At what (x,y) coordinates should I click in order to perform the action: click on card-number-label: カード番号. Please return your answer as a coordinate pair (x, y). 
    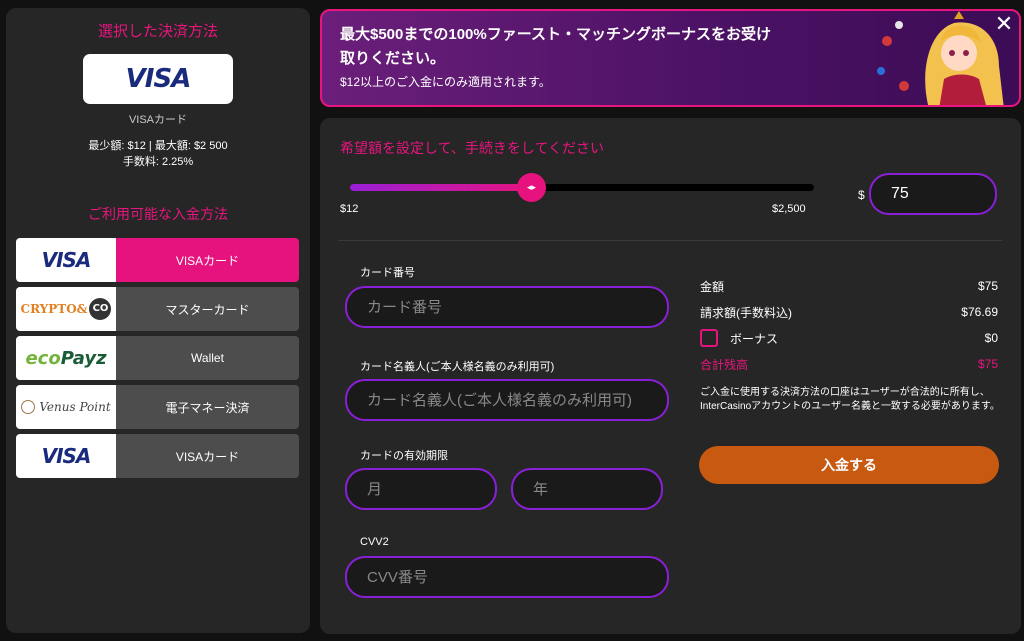
    Looking at the image, I should click on (387, 273).